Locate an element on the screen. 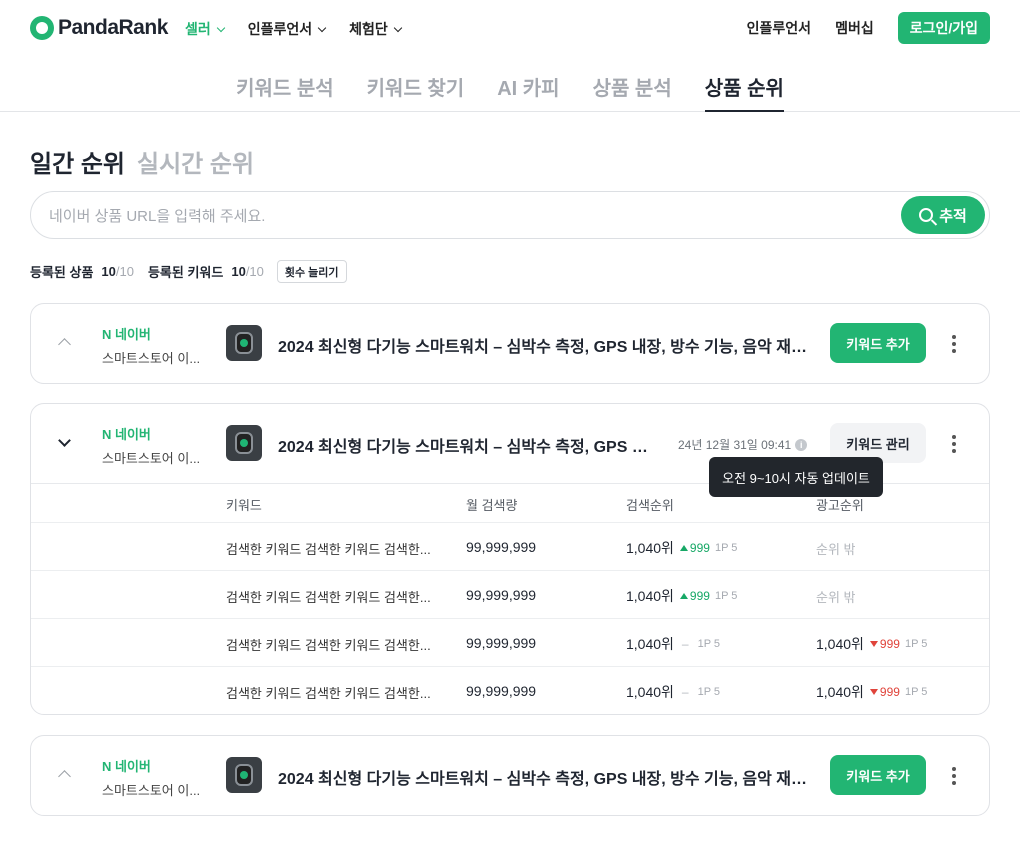 This screenshot has height=864, width=1020. nav-seller: 셀러 is located at coordinates (205, 29).